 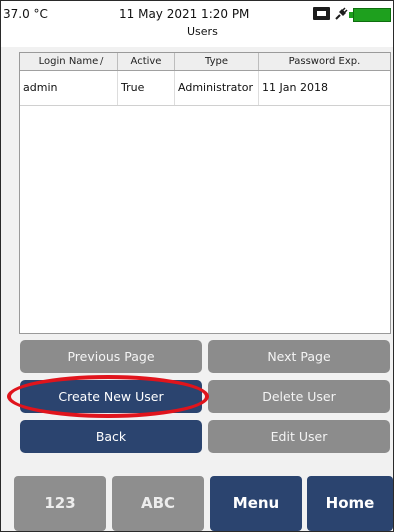 What do you see at coordinates (324, 61) in the screenshot?
I see `column-header-password-exp: Password Exp.` at bounding box center [324, 61].